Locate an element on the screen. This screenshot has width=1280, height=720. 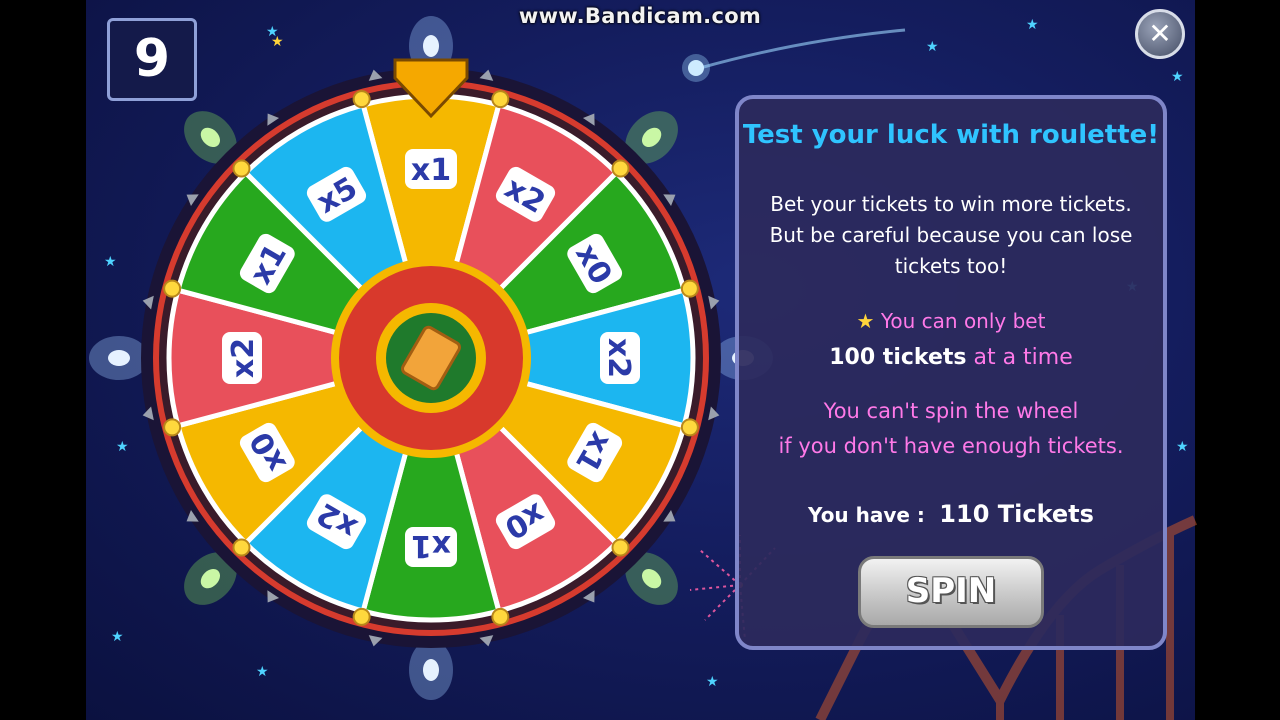
bet-limit-line: ★ You can only bet is located at coordinates (951, 321).